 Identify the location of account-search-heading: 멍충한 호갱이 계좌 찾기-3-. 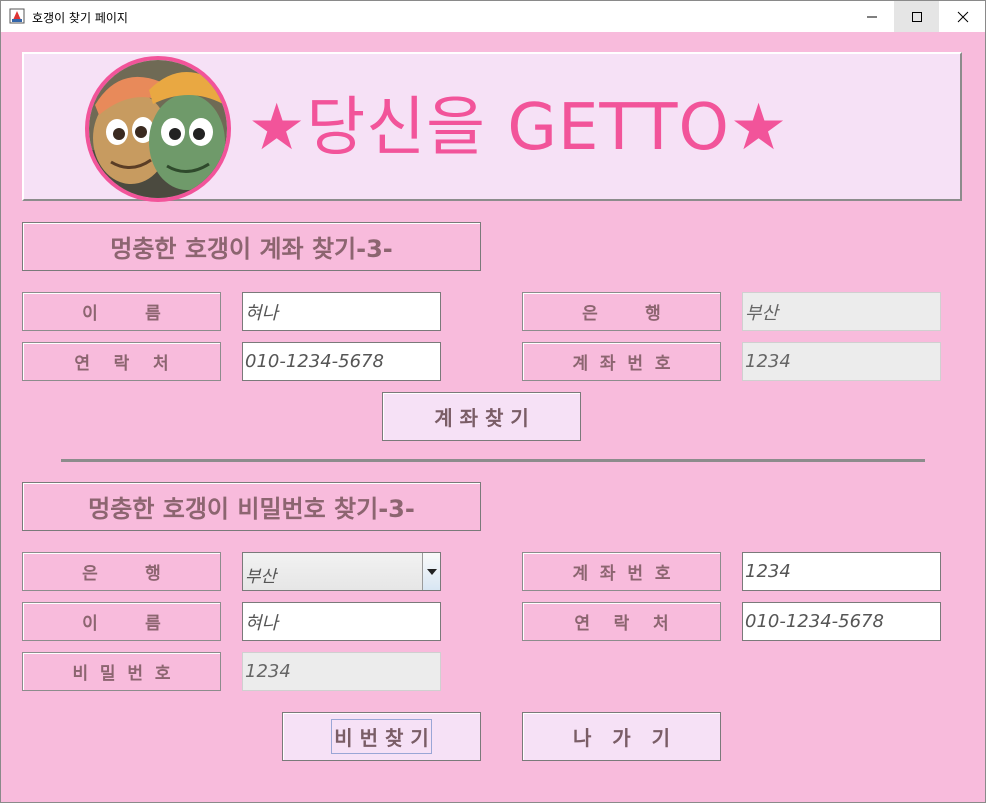
(251, 246).